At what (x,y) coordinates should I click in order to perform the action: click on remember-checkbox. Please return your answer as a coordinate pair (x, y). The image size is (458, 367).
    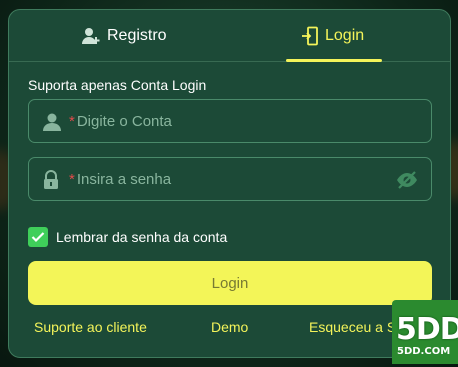
    Looking at the image, I should click on (38, 237).